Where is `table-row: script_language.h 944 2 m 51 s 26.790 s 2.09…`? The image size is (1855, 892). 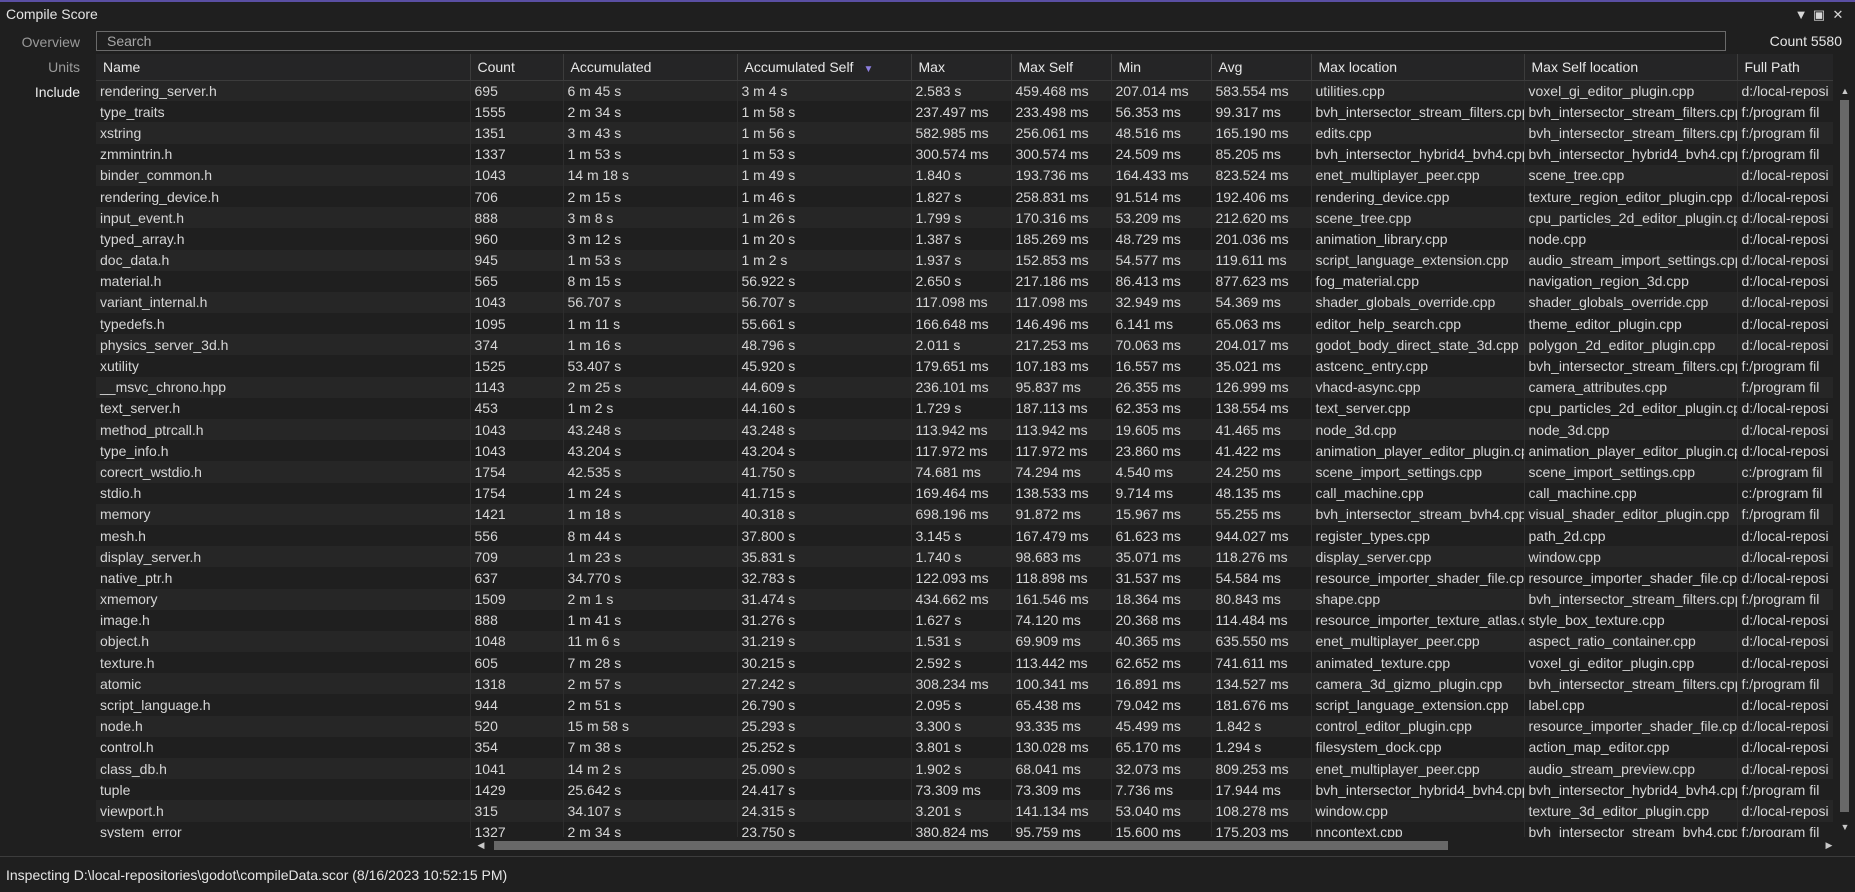
table-row: script_language.h 944 2 m 51 s 26.790 s 2.09… is located at coordinates (964, 705).